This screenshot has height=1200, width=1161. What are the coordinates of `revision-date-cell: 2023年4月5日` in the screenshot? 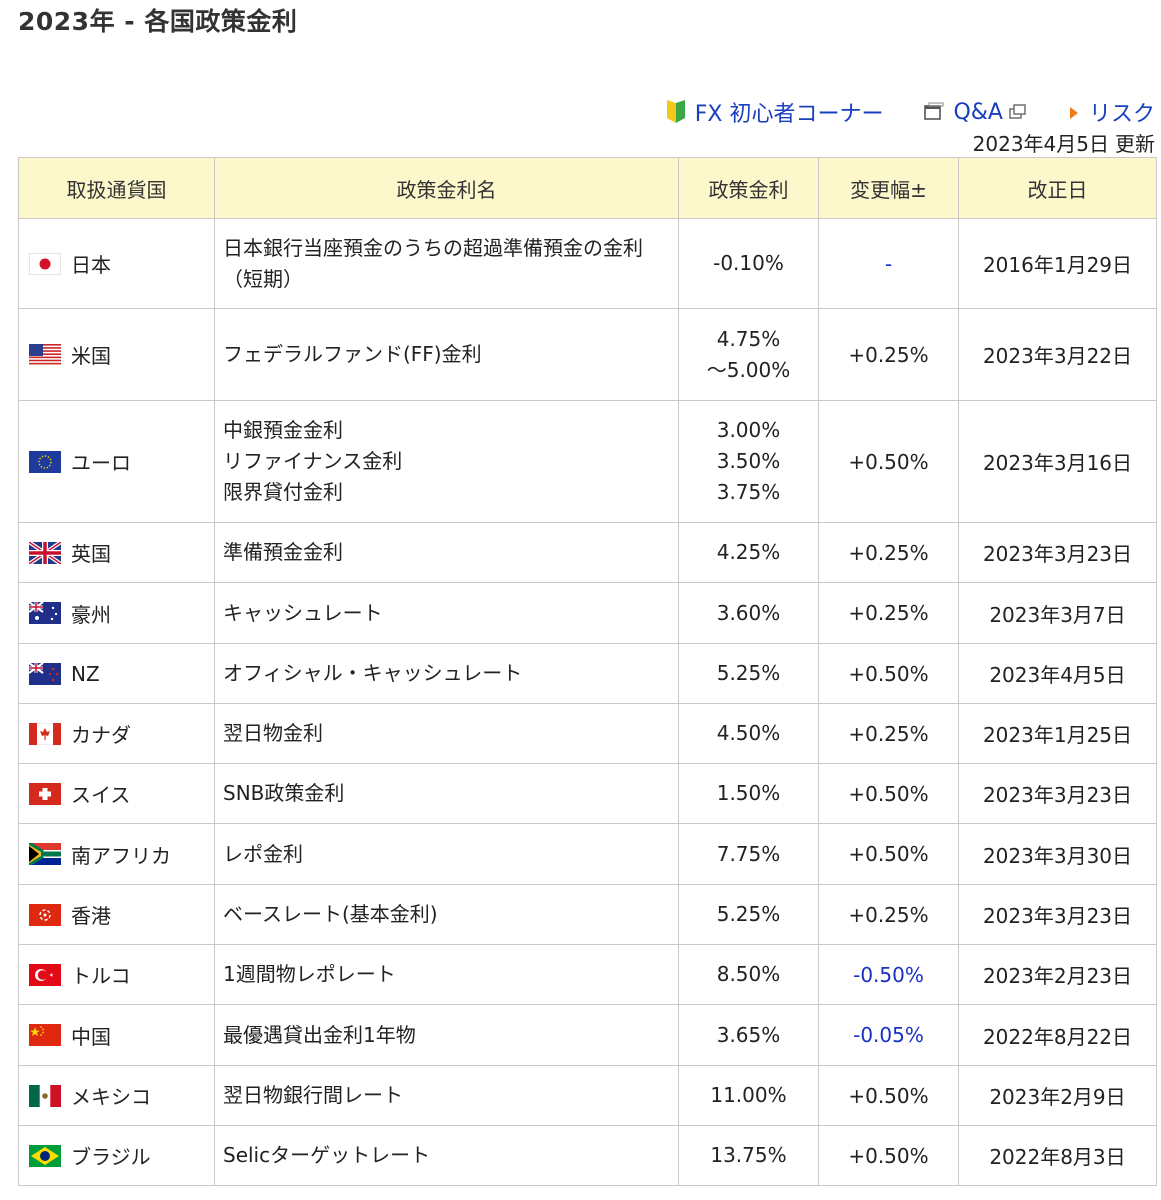 It's located at (1057, 673).